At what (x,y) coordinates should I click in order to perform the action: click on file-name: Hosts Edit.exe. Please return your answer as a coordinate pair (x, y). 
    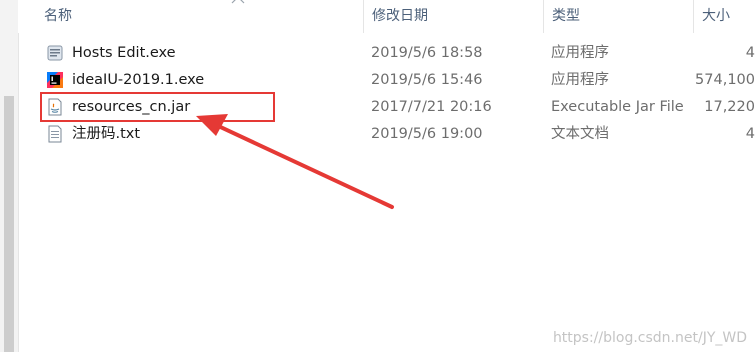
    Looking at the image, I should click on (124, 53).